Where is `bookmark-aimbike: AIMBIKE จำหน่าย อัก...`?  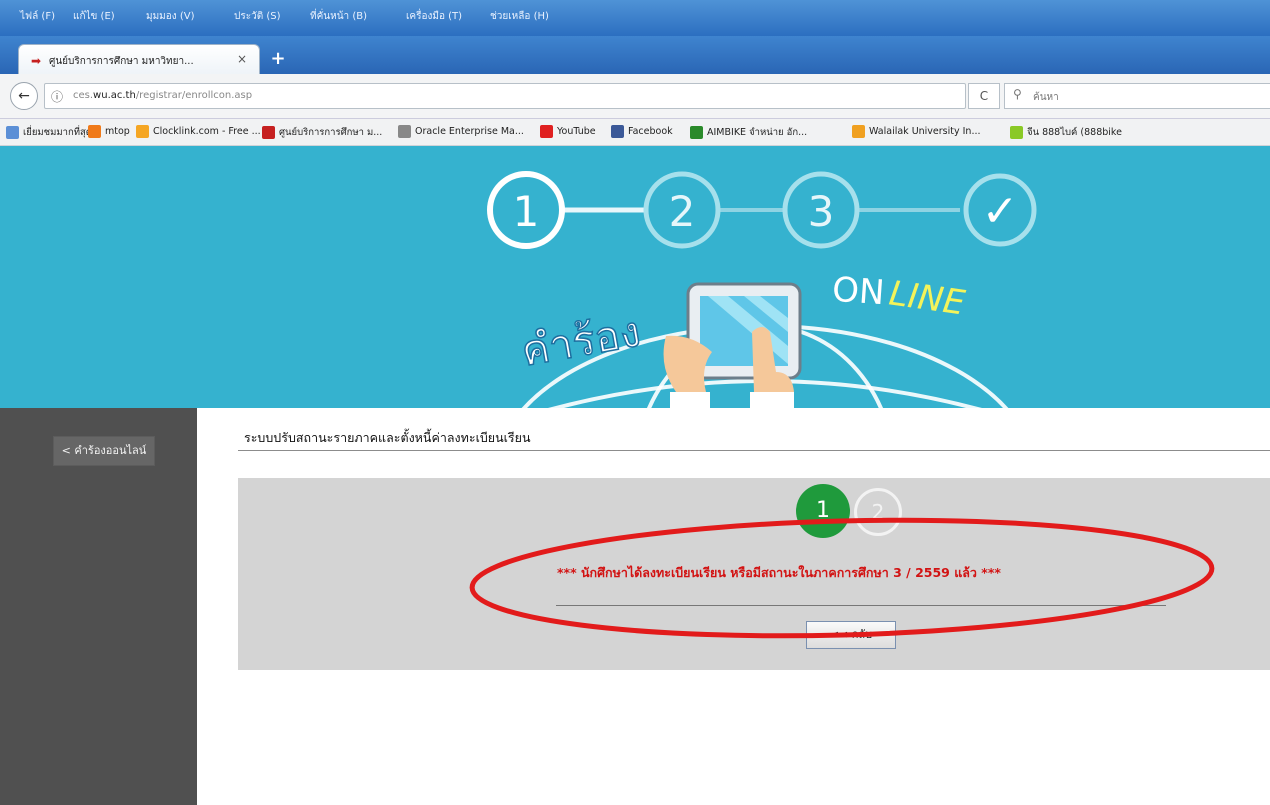 bookmark-aimbike: AIMBIKE จำหน่าย อัก... is located at coordinates (748, 132).